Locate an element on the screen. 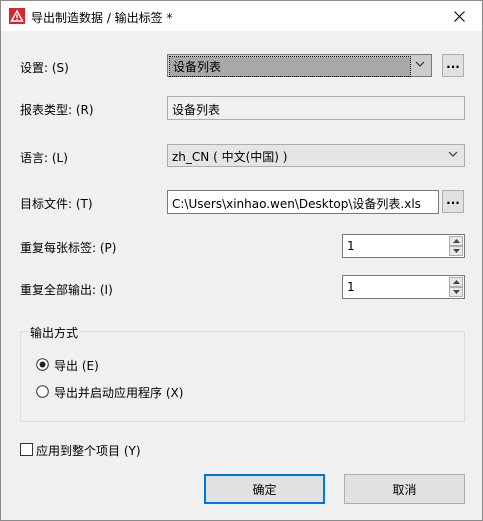 This screenshot has height=521, width=483. report-type-value: 设备列表 is located at coordinates (196, 110).